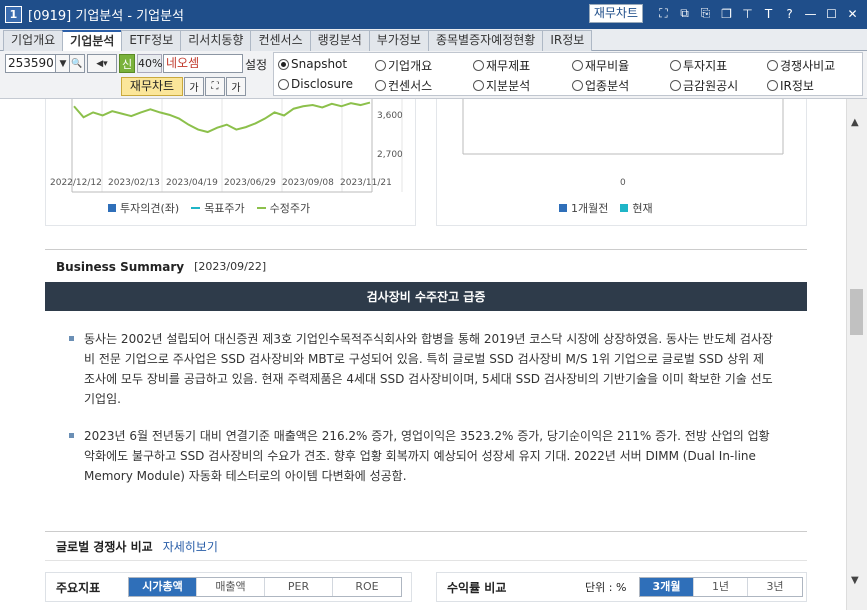 This screenshot has height=610, width=867. What do you see at coordinates (216, 40) in the screenshot?
I see `tab-3: 리서치동향` at bounding box center [216, 40].